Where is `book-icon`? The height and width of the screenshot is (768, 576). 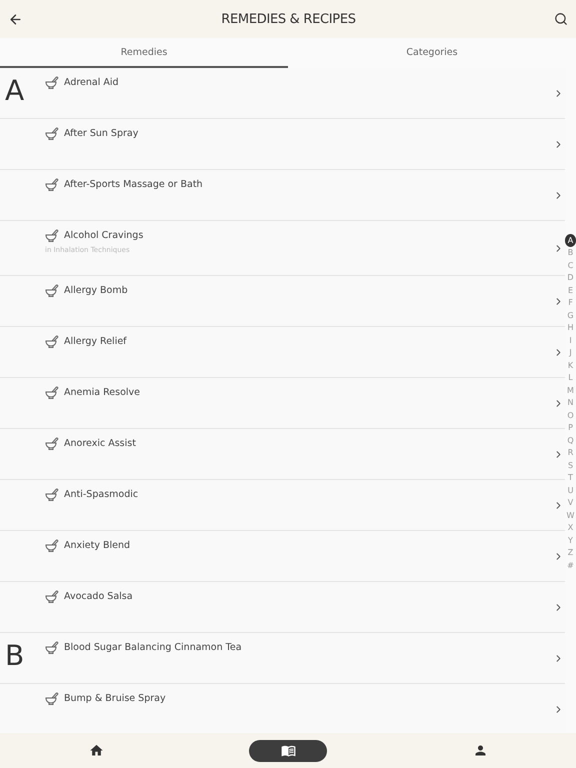
book-icon is located at coordinates (288, 750).